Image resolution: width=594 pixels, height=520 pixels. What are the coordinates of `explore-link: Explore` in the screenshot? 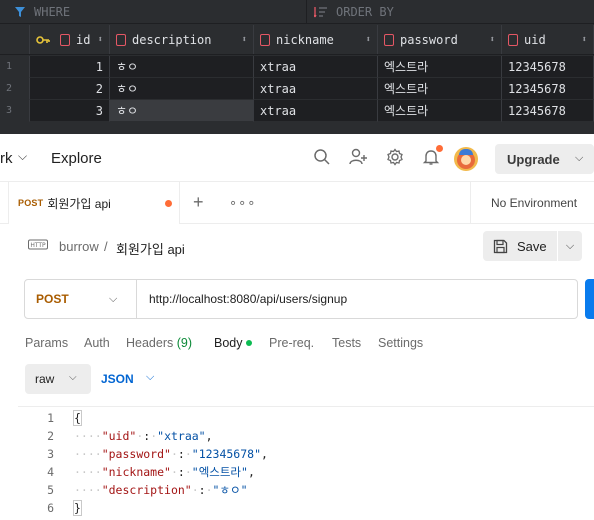 It's located at (76, 158).